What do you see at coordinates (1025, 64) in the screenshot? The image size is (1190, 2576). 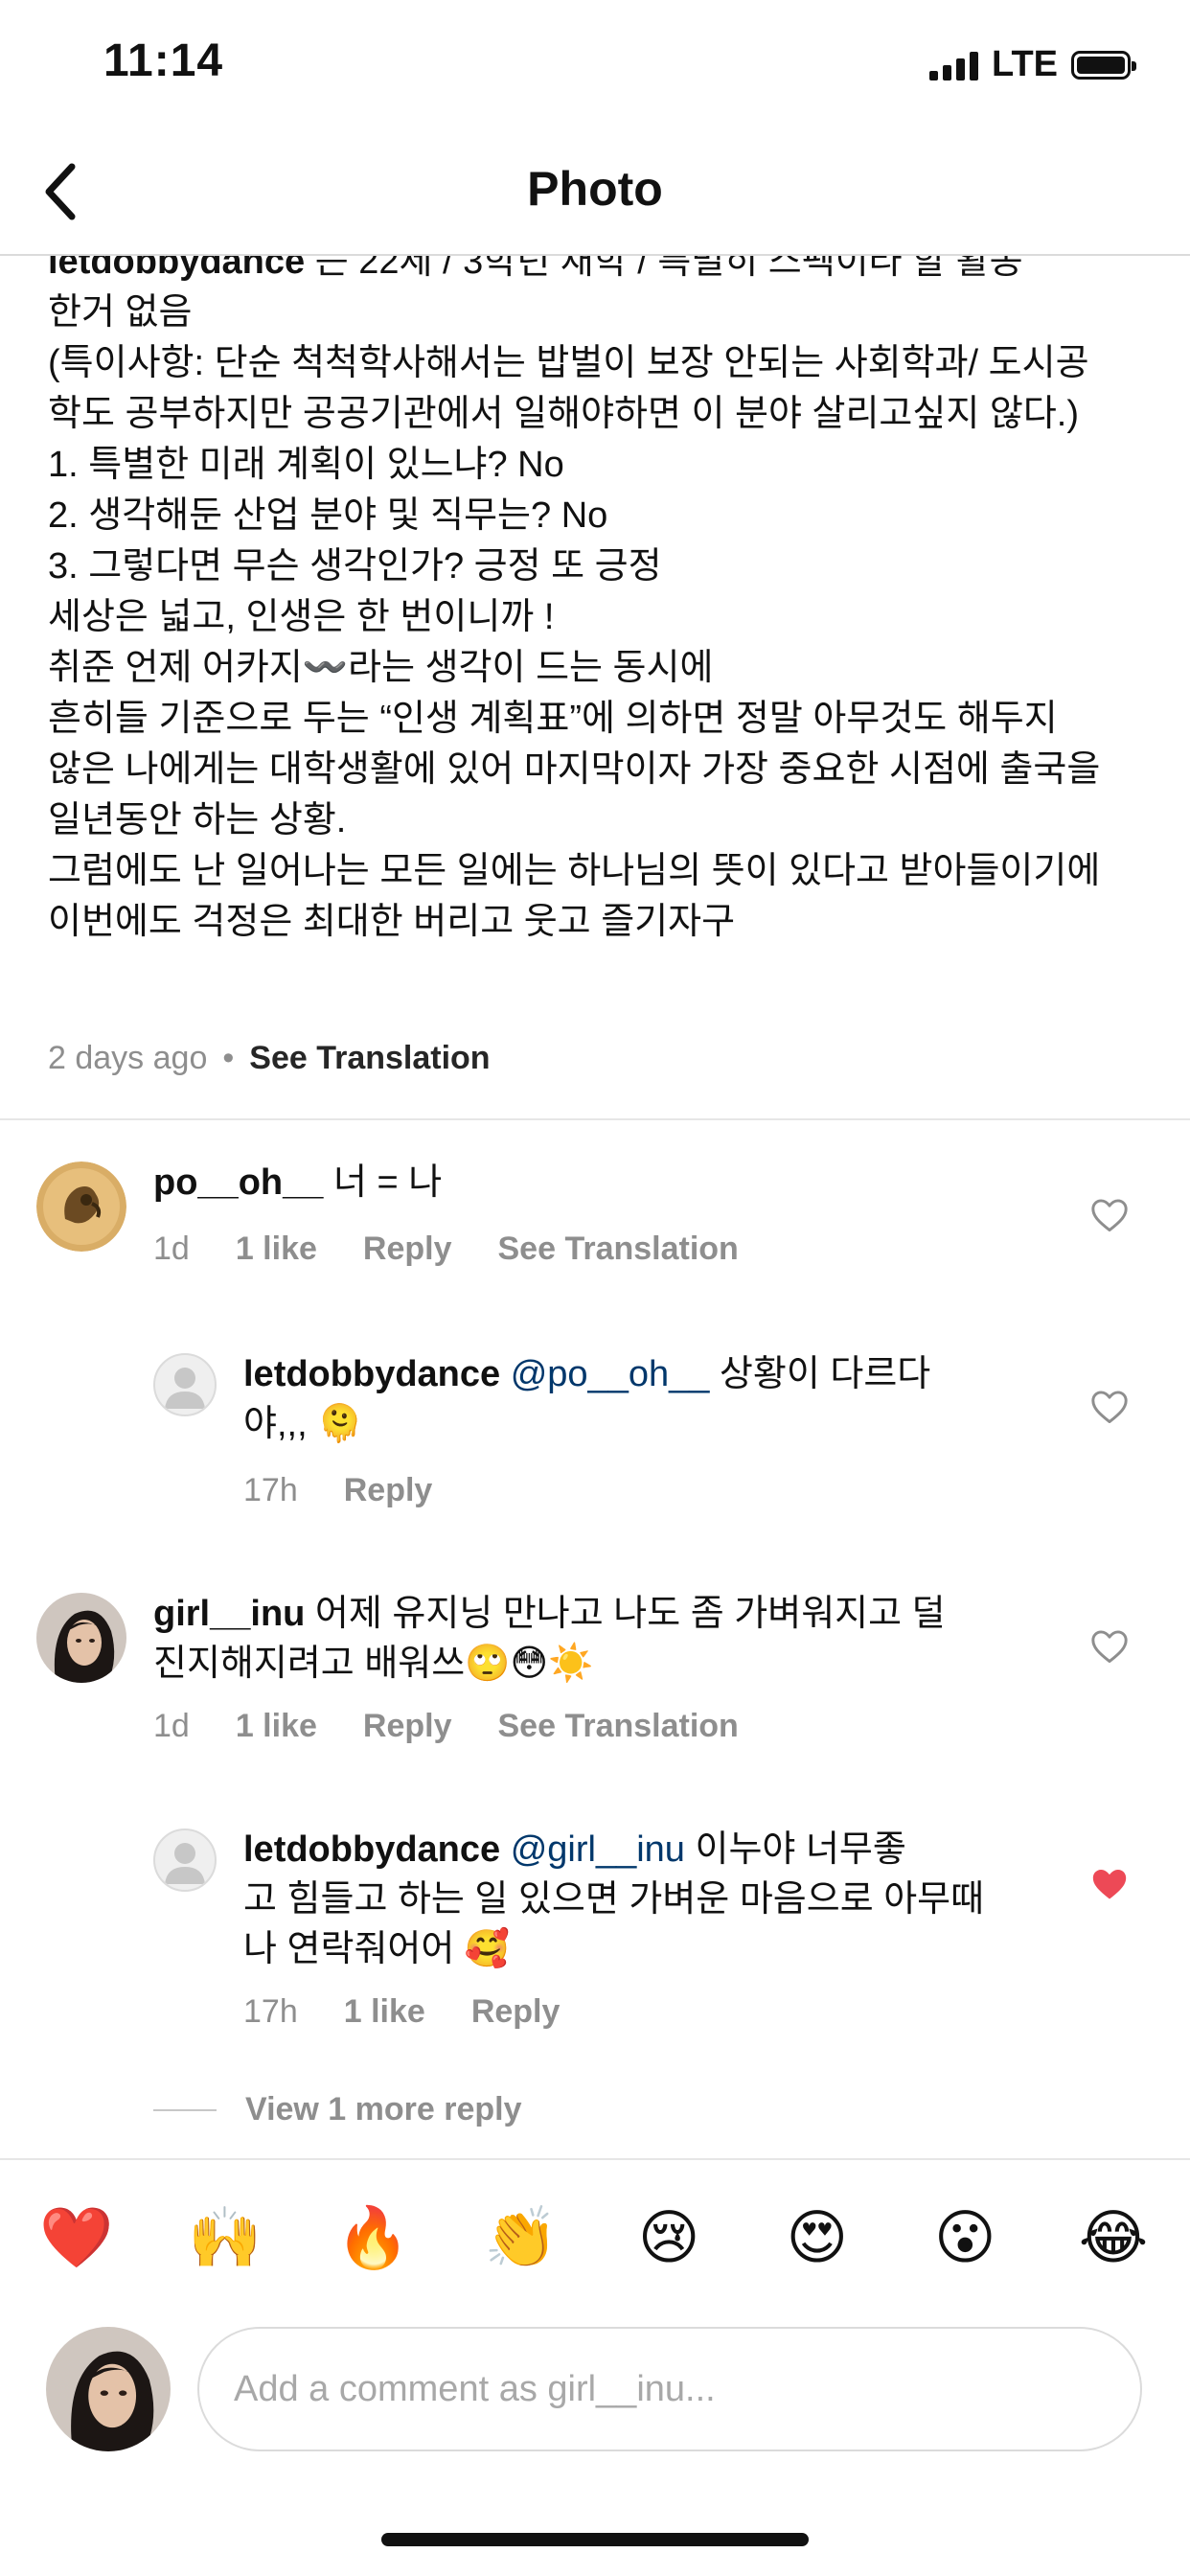 I see `network-label: LTE` at bounding box center [1025, 64].